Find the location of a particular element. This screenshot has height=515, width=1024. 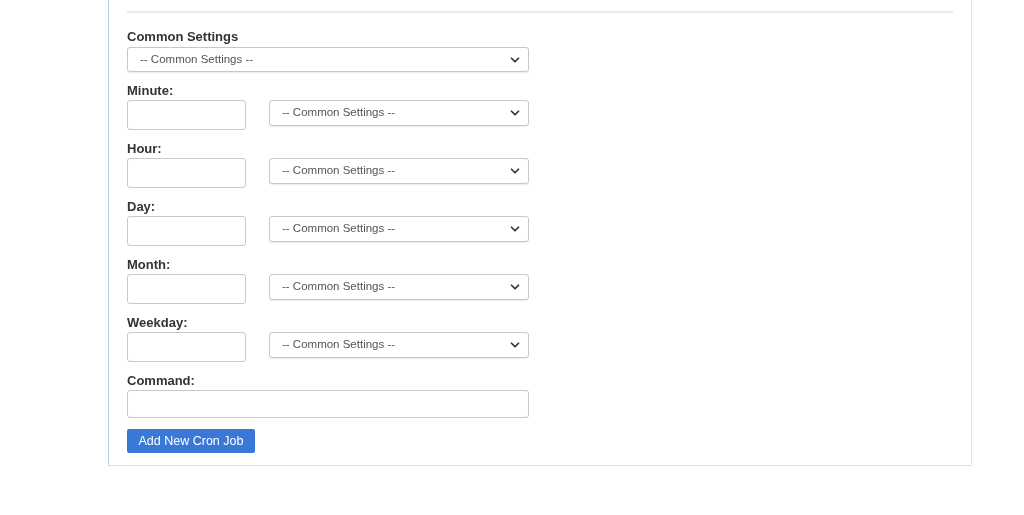

field-label: Command: is located at coordinates (161, 381).